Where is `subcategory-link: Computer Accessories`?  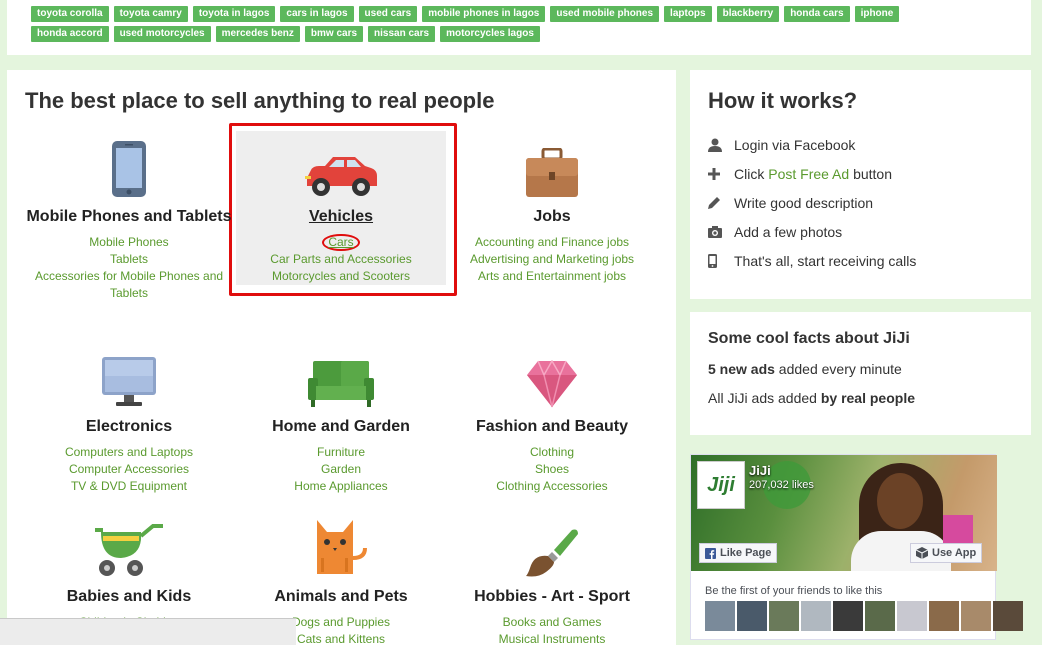
subcategory-link: Computer Accessories is located at coordinates (129, 469).